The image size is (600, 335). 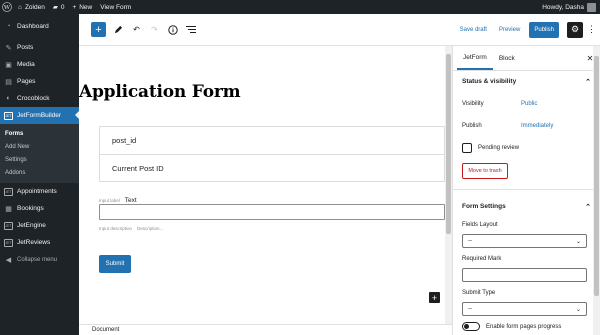 I want to click on details-button, so click(x=172, y=29).